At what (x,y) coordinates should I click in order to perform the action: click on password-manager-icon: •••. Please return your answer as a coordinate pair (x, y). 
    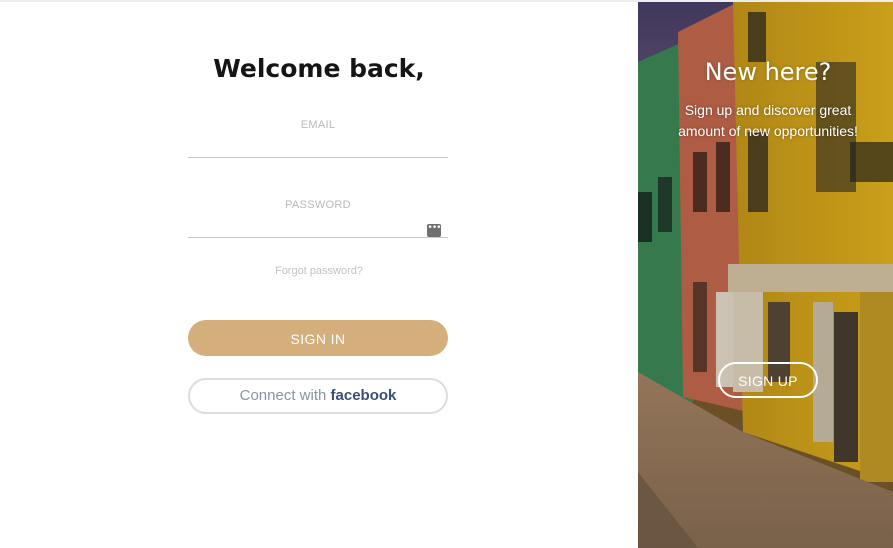
    Looking at the image, I should click on (434, 230).